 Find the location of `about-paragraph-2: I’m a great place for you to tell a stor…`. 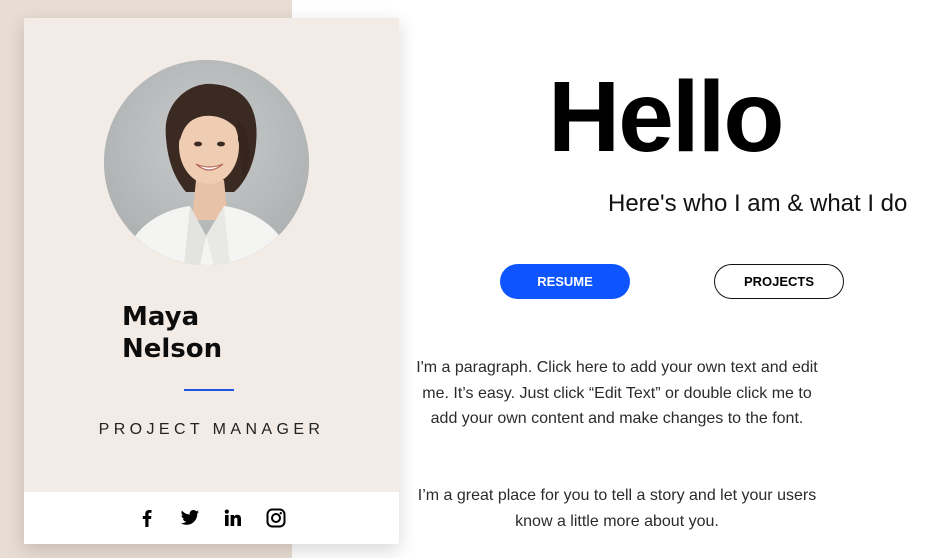

about-paragraph-2: I’m a great place for you to tell a stor… is located at coordinates (617, 508).